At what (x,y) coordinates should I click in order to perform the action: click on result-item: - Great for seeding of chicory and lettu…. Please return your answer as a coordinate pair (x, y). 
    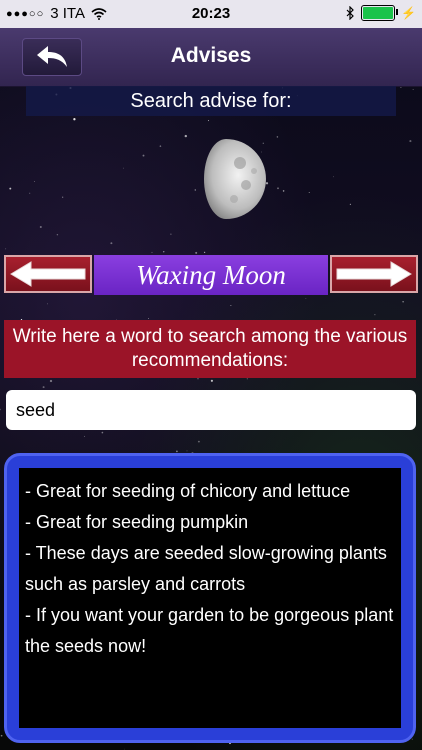
    Looking at the image, I should click on (188, 491).